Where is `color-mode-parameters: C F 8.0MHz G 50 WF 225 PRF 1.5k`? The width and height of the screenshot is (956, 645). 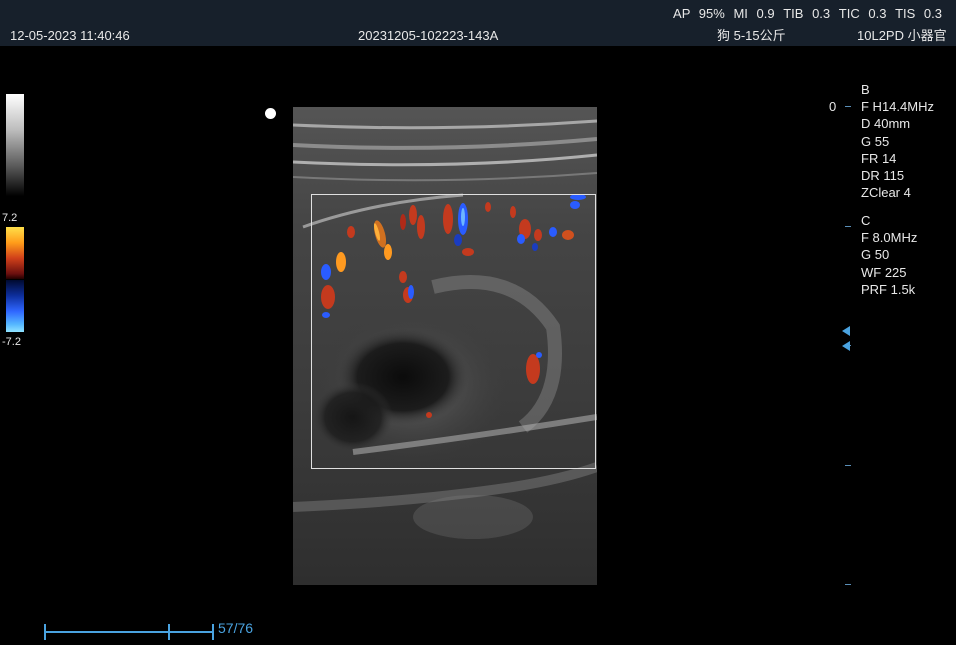 color-mode-parameters: C F 8.0MHz G 50 WF 225 PRF 1.5k is located at coordinates (889, 255).